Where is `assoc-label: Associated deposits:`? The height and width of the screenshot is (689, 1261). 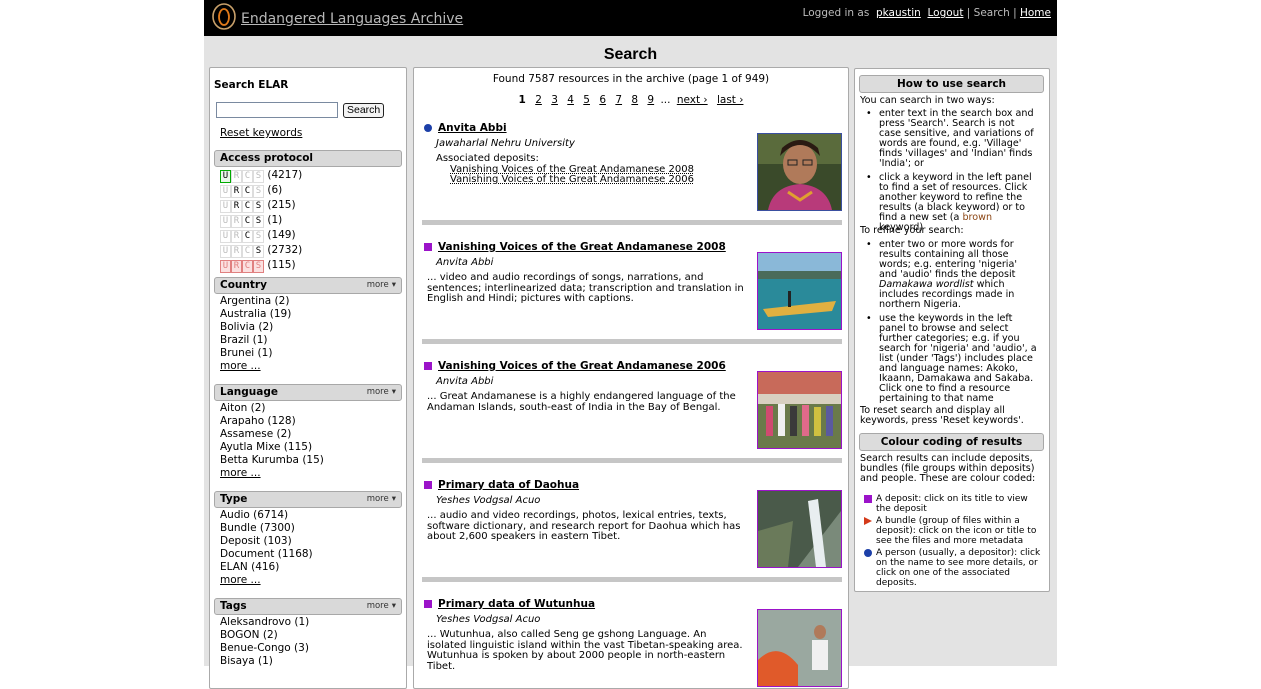
assoc-label: Associated deposits: is located at coordinates (487, 158).